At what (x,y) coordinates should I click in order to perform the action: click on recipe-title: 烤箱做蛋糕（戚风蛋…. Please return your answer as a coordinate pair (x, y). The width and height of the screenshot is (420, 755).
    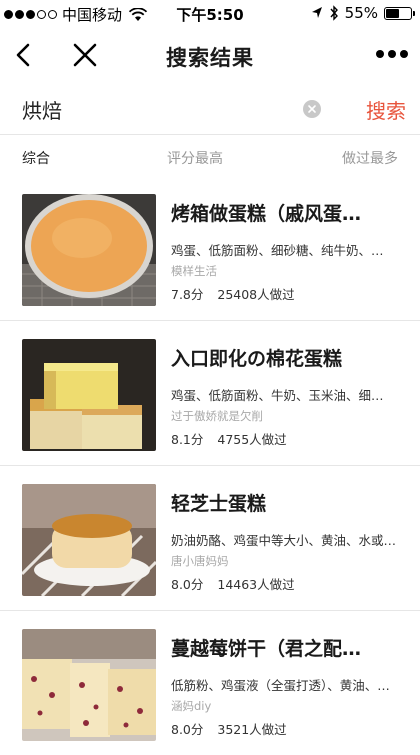
    Looking at the image, I should click on (266, 214).